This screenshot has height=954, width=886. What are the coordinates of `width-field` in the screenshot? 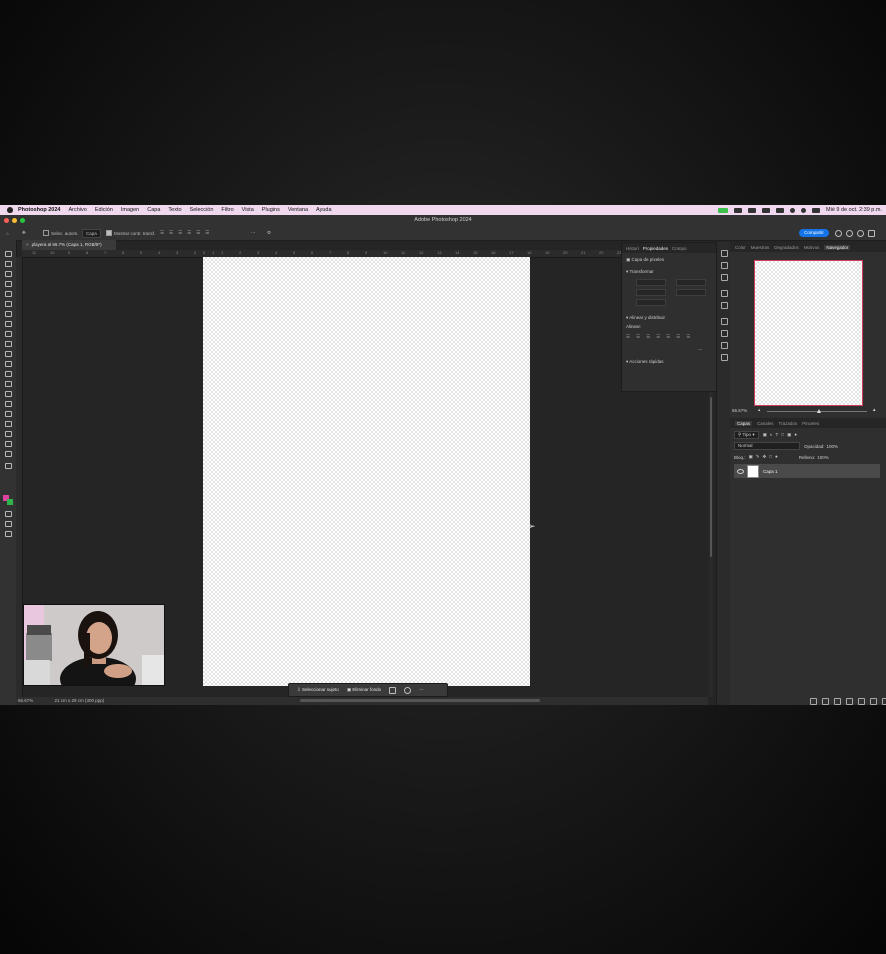 It's located at (651, 282).